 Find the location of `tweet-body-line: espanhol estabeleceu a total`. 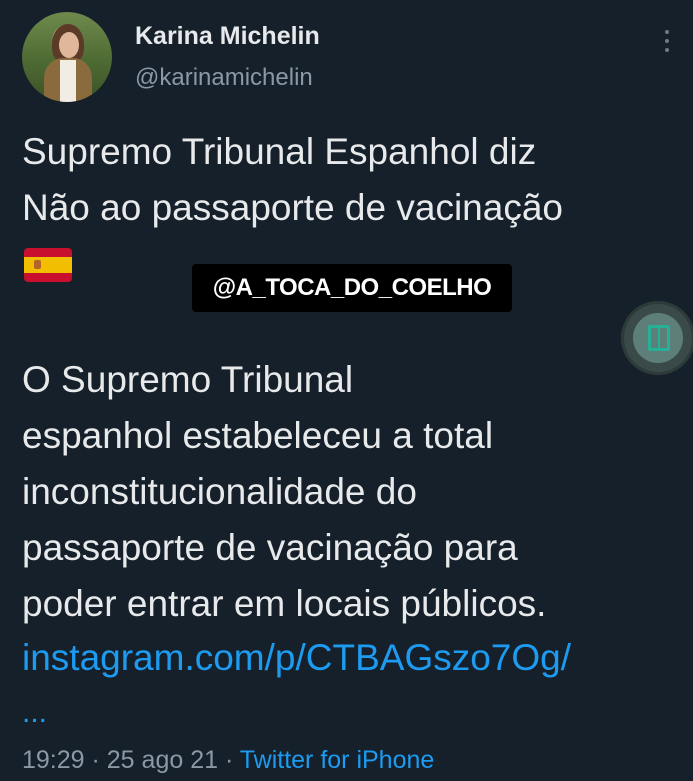

tweet-body-line: espanhol estabeleceu a total is located at coordinates (258, 435).